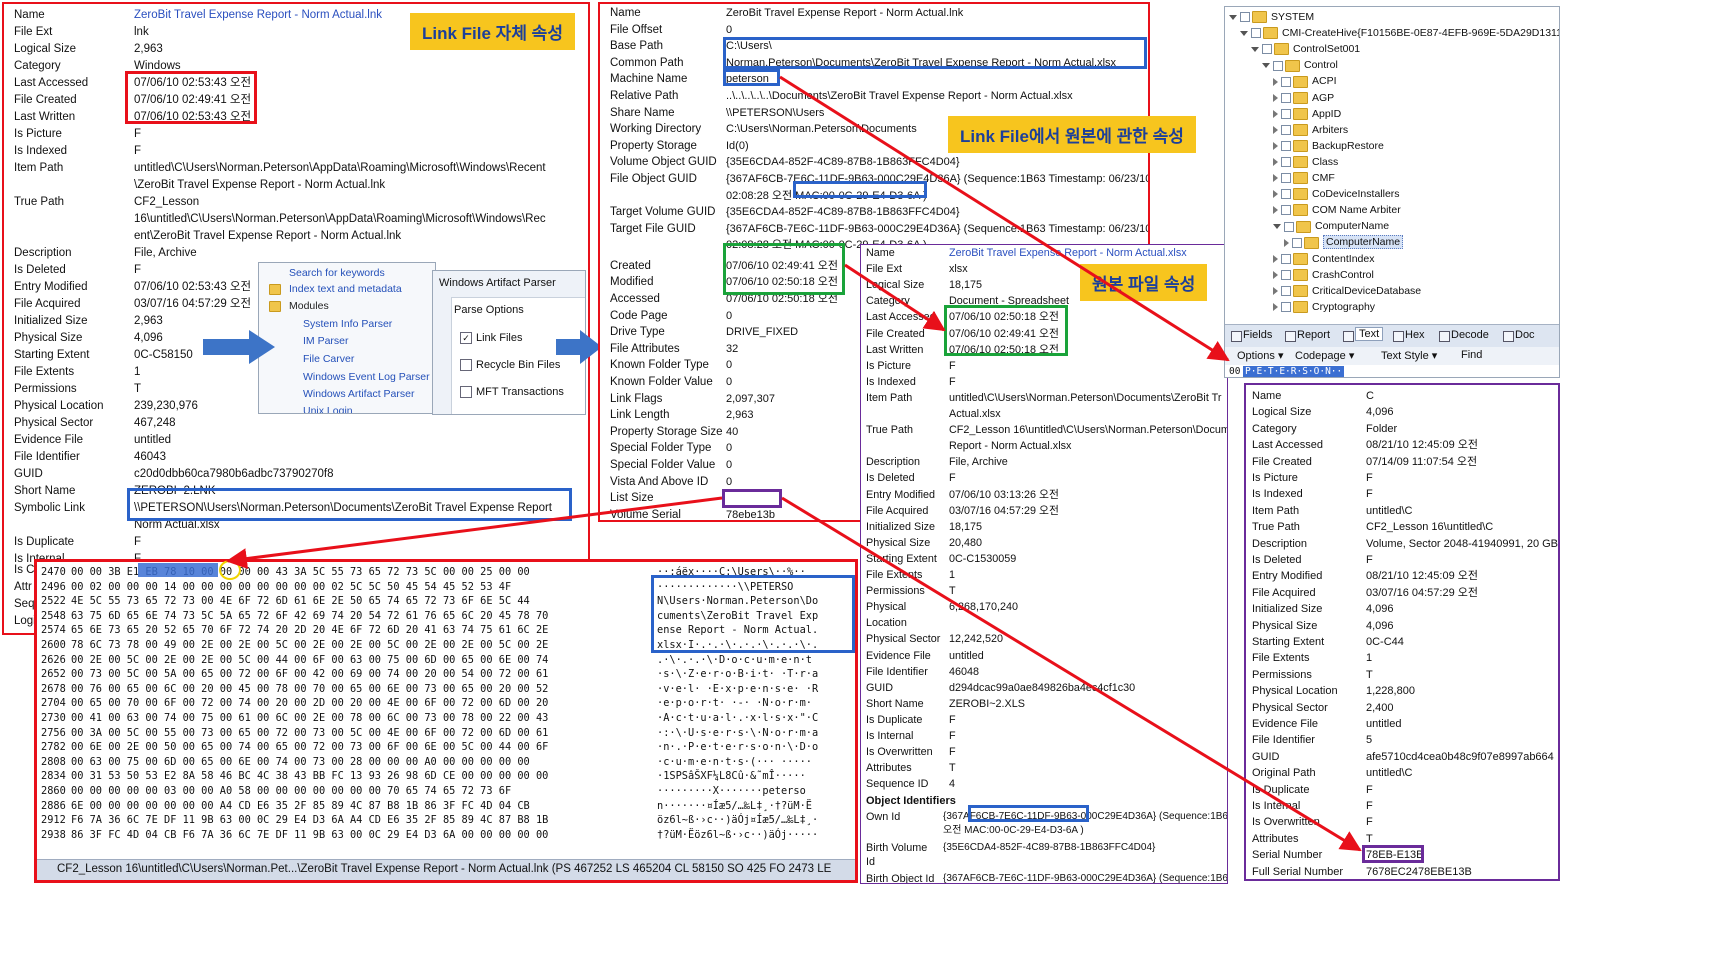 This screenshot has width=1716, height=967. Describe the element at coordinates (474, 533) in the screenshot. I see `arrow-serial-to-hex` at that location.